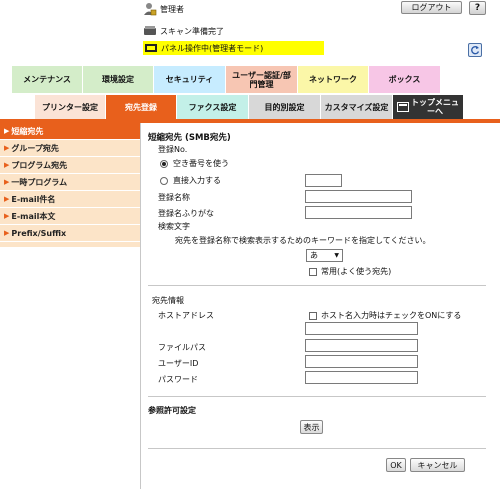 The image size is (500, 489). Describe the element at coordinates (285, 107) in the screenshot. I see `subtab-purpose-settings: 目的別設定` at that location.